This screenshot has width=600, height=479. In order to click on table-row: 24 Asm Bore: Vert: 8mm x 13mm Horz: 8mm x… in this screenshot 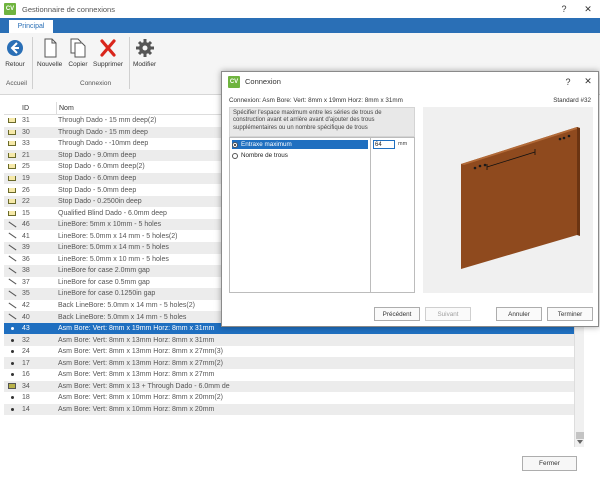, I will do `click(289, 352)`.